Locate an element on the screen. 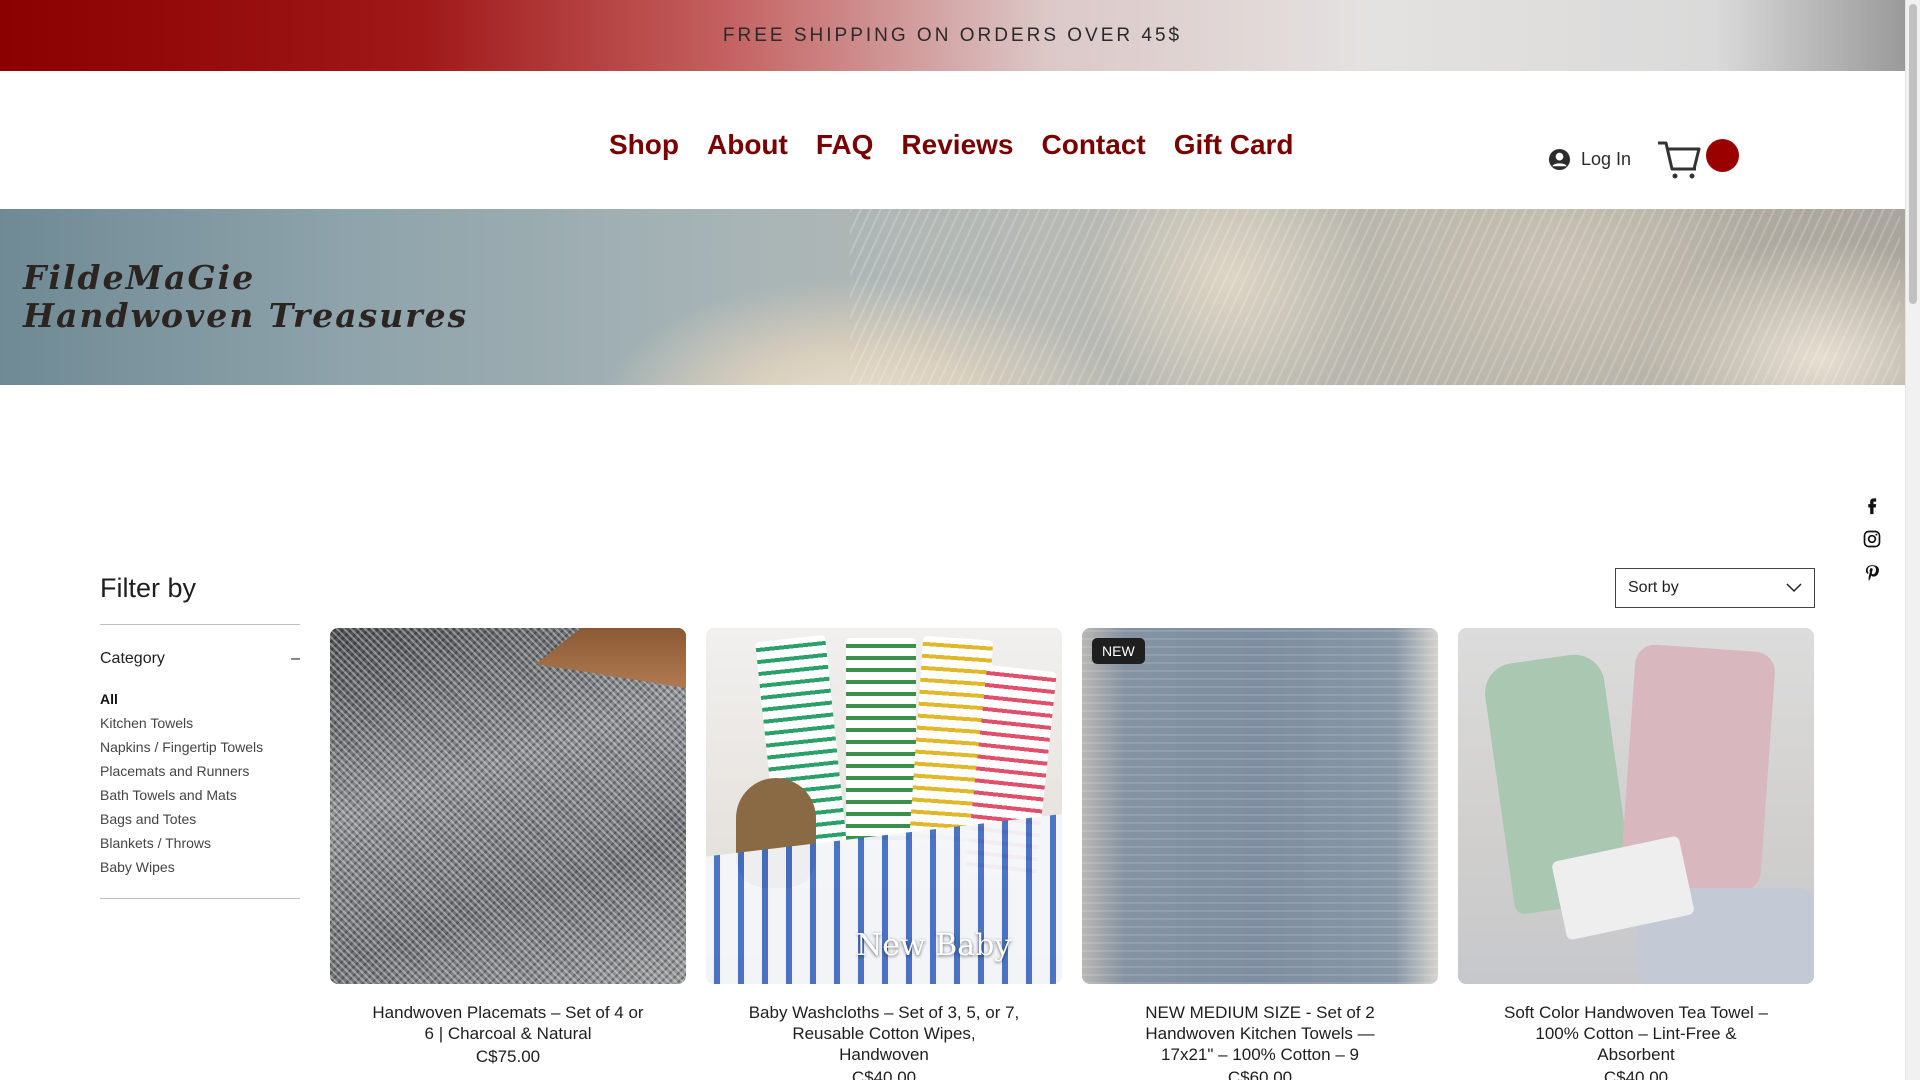 This screenshot has height=1080, width=1920. product-image: New Baby is located at coordinates (884, 806).